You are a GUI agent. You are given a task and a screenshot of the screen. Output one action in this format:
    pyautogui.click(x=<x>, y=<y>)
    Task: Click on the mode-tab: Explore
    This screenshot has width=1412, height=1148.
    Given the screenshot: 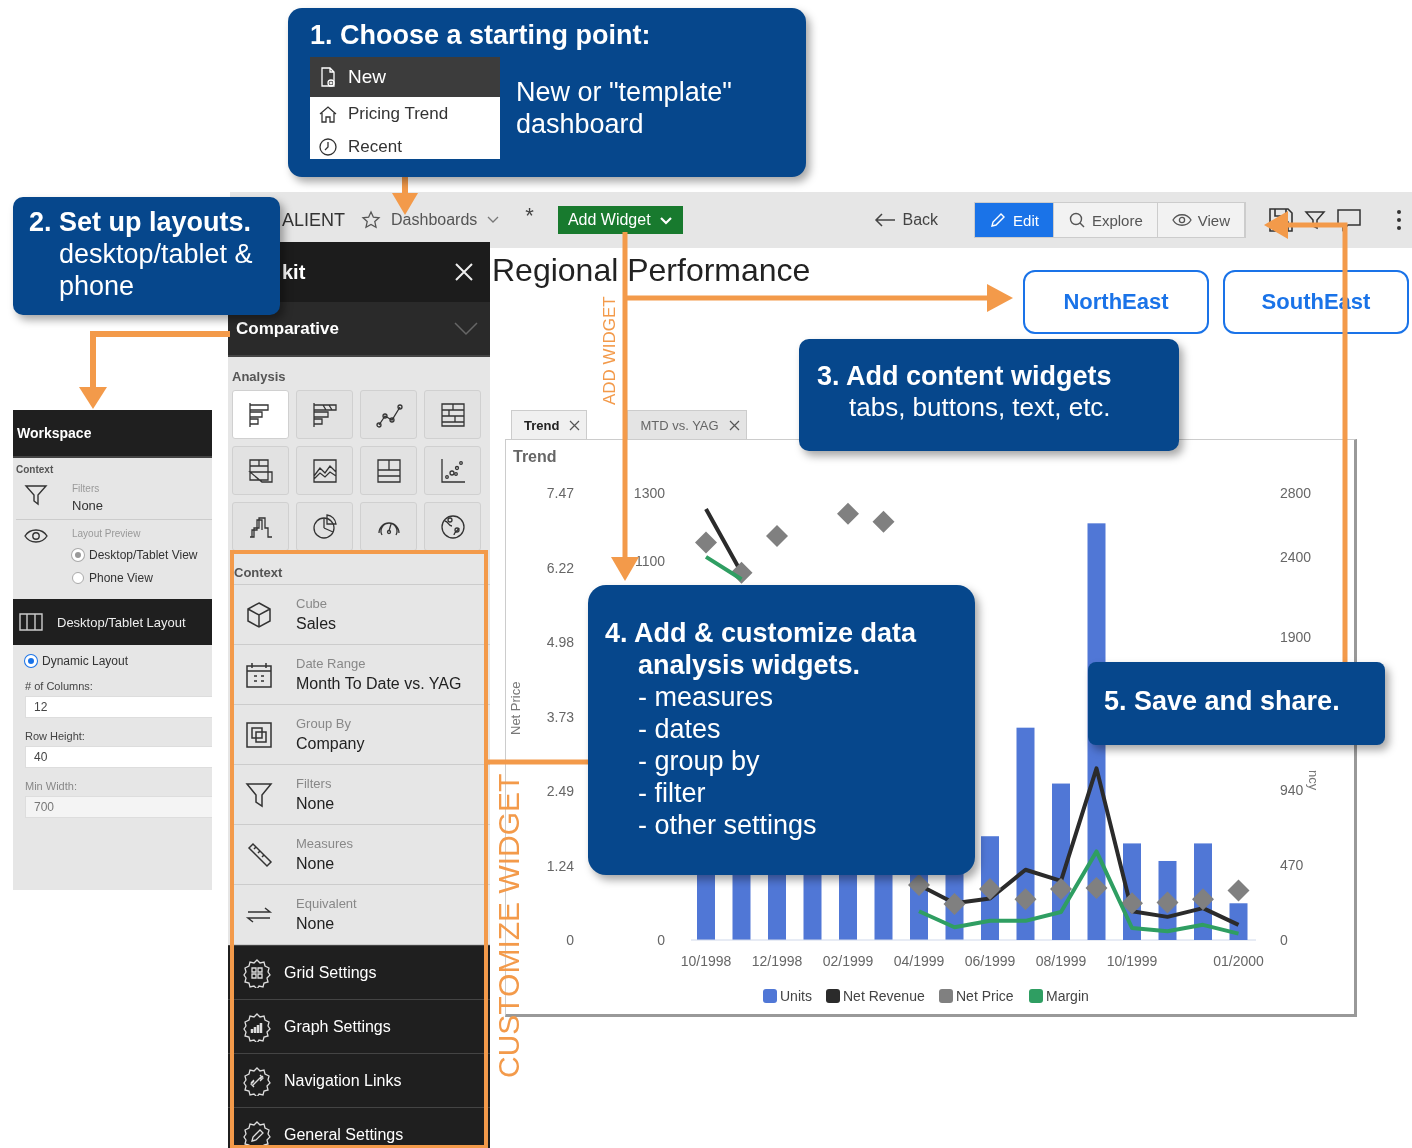 What is the action you would take?
    pyautogui.click(x=1105, y=220)
    